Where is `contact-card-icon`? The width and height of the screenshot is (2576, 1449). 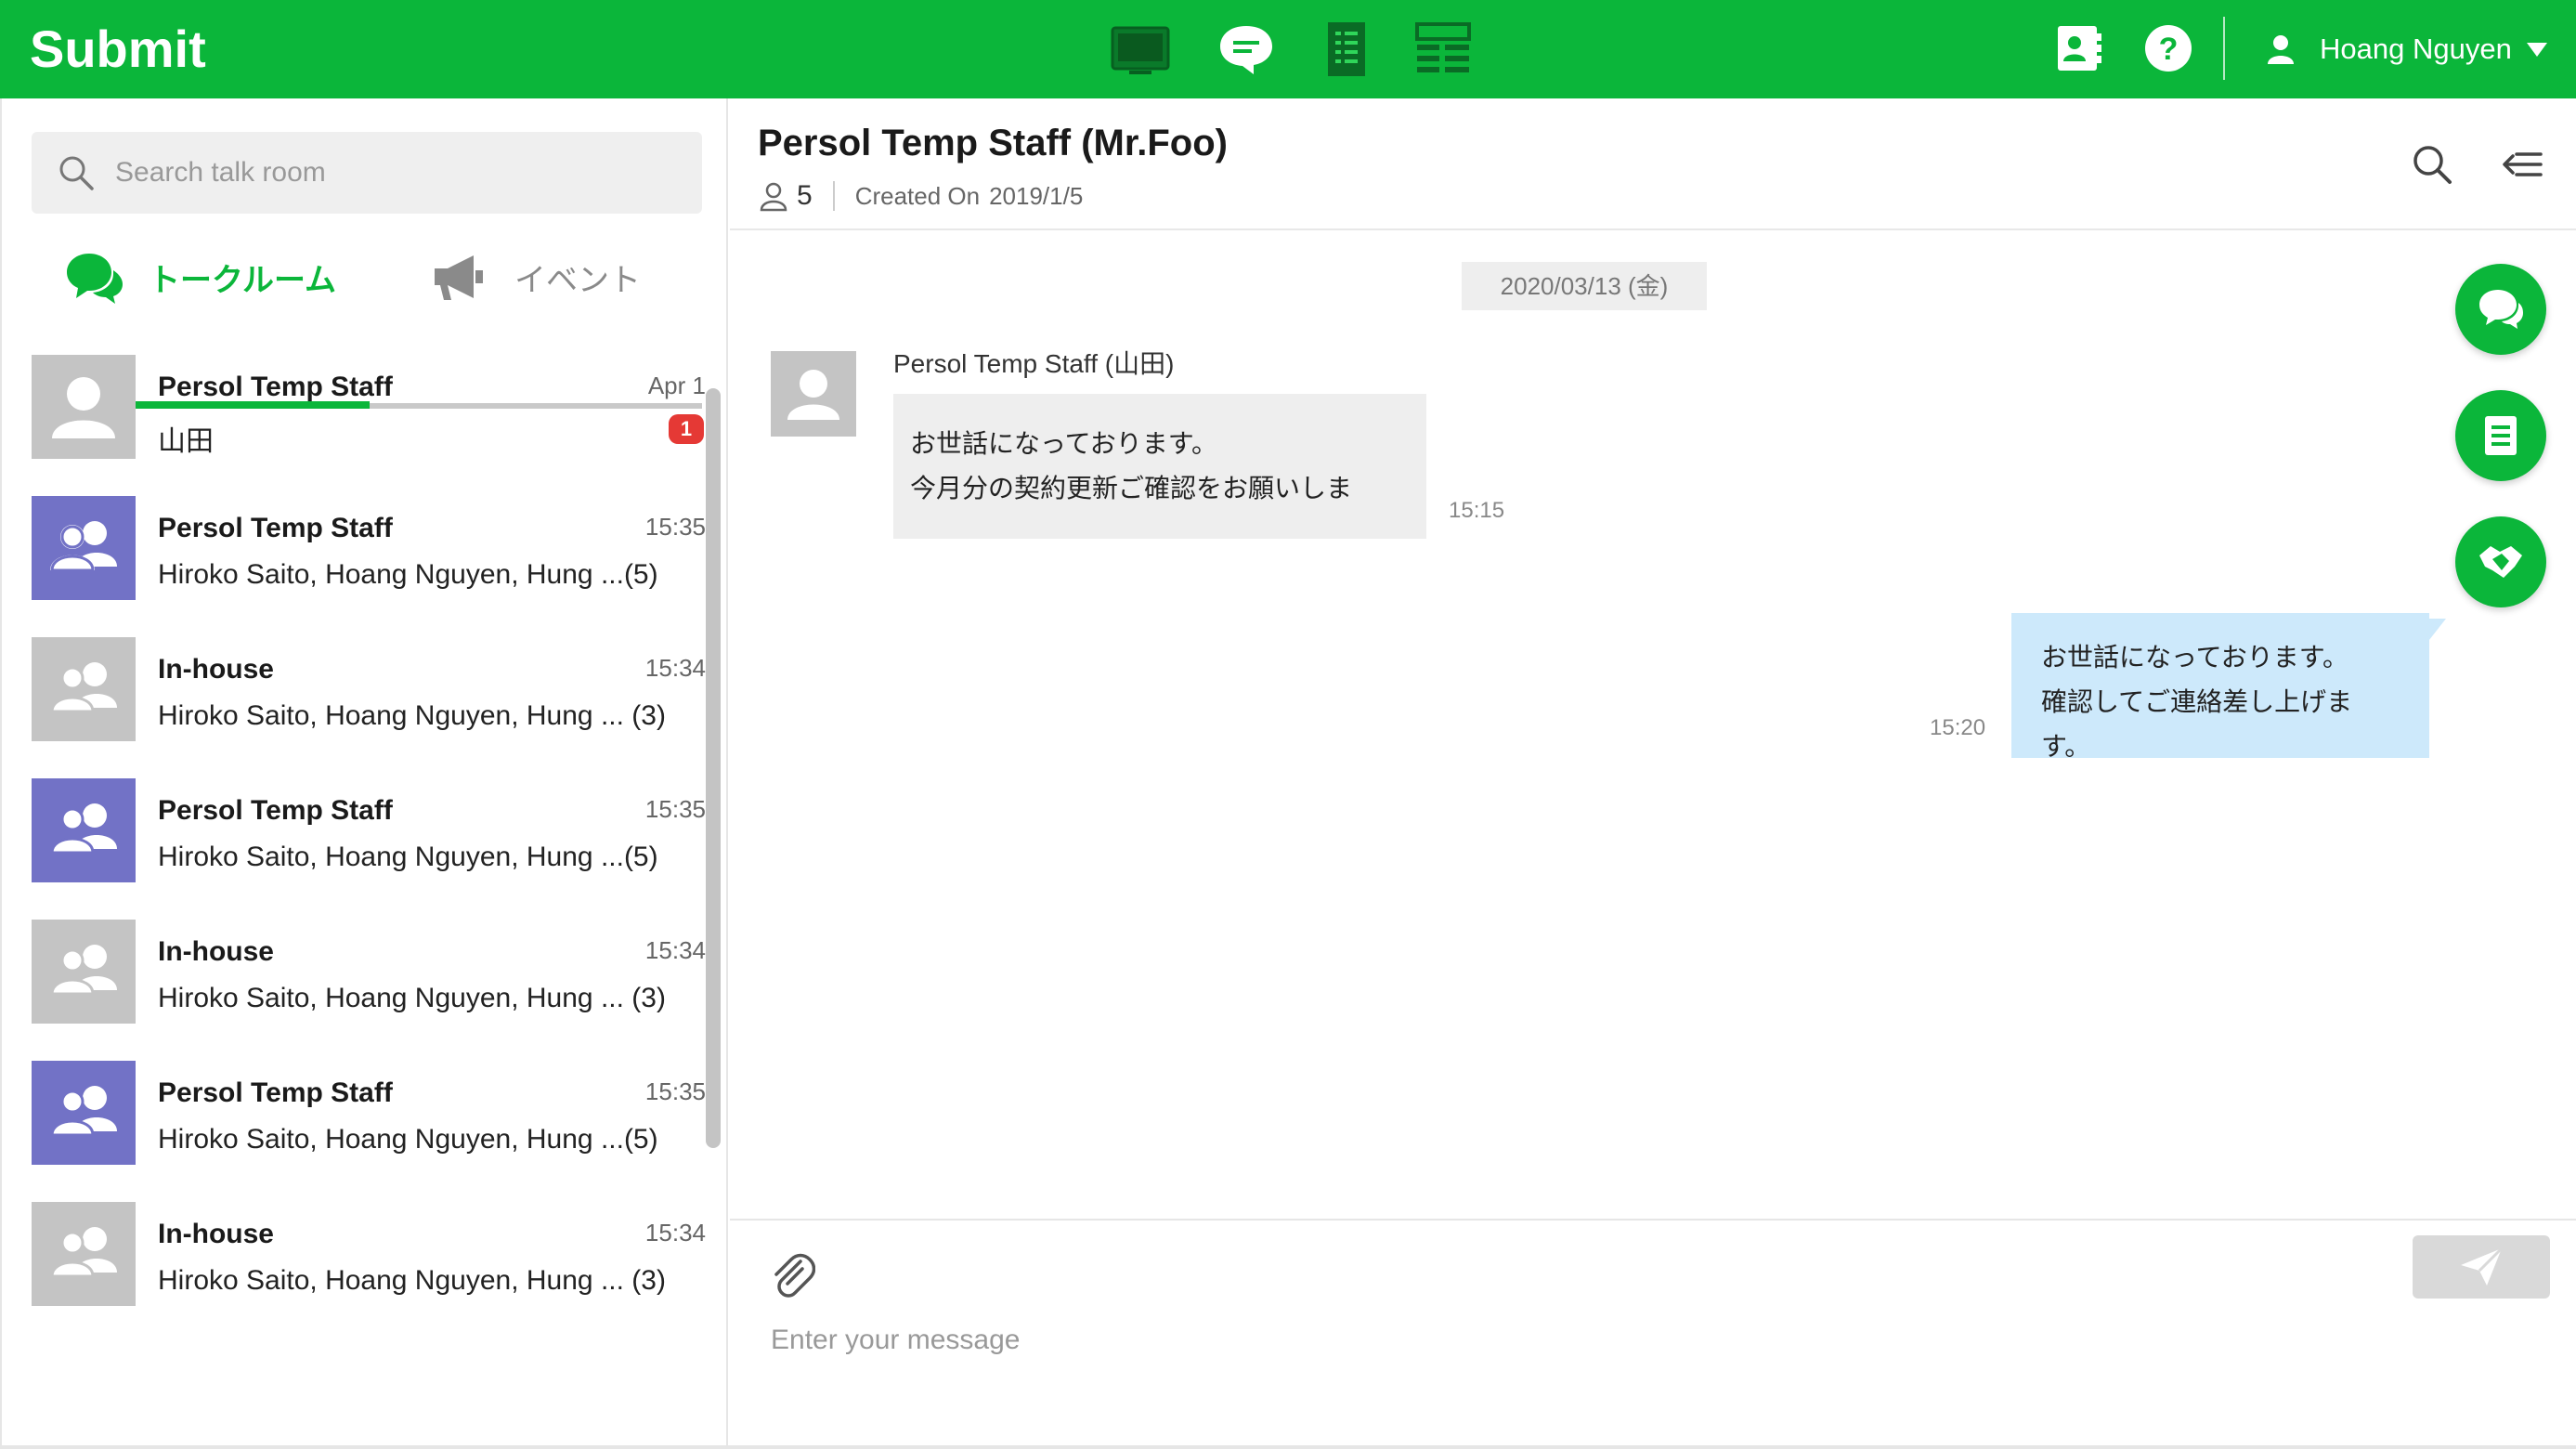 contact-card-icon is located at coordinates (2079, 48).